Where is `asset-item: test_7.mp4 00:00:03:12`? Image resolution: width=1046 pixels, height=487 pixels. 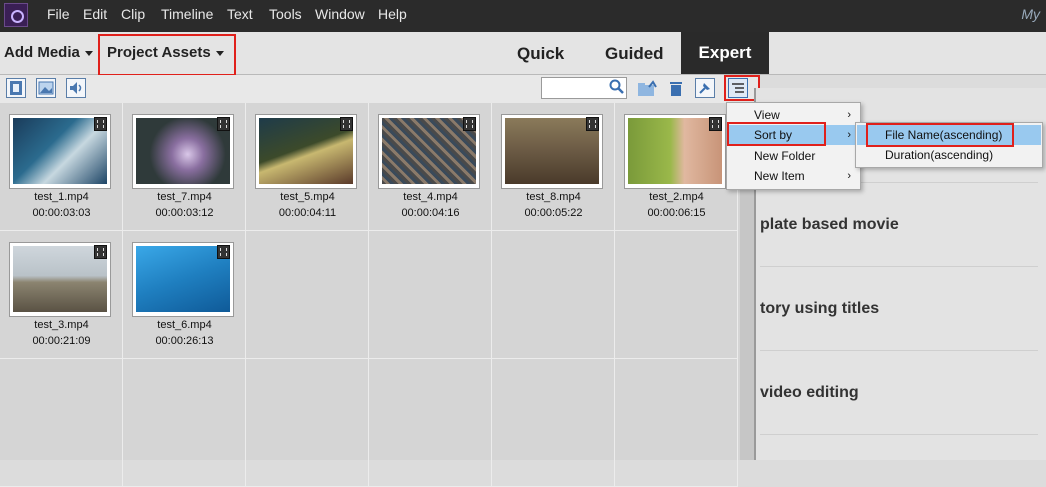 asset-item: test_7.mp4 00:00:03:12 is located at coordinates (184, 167).